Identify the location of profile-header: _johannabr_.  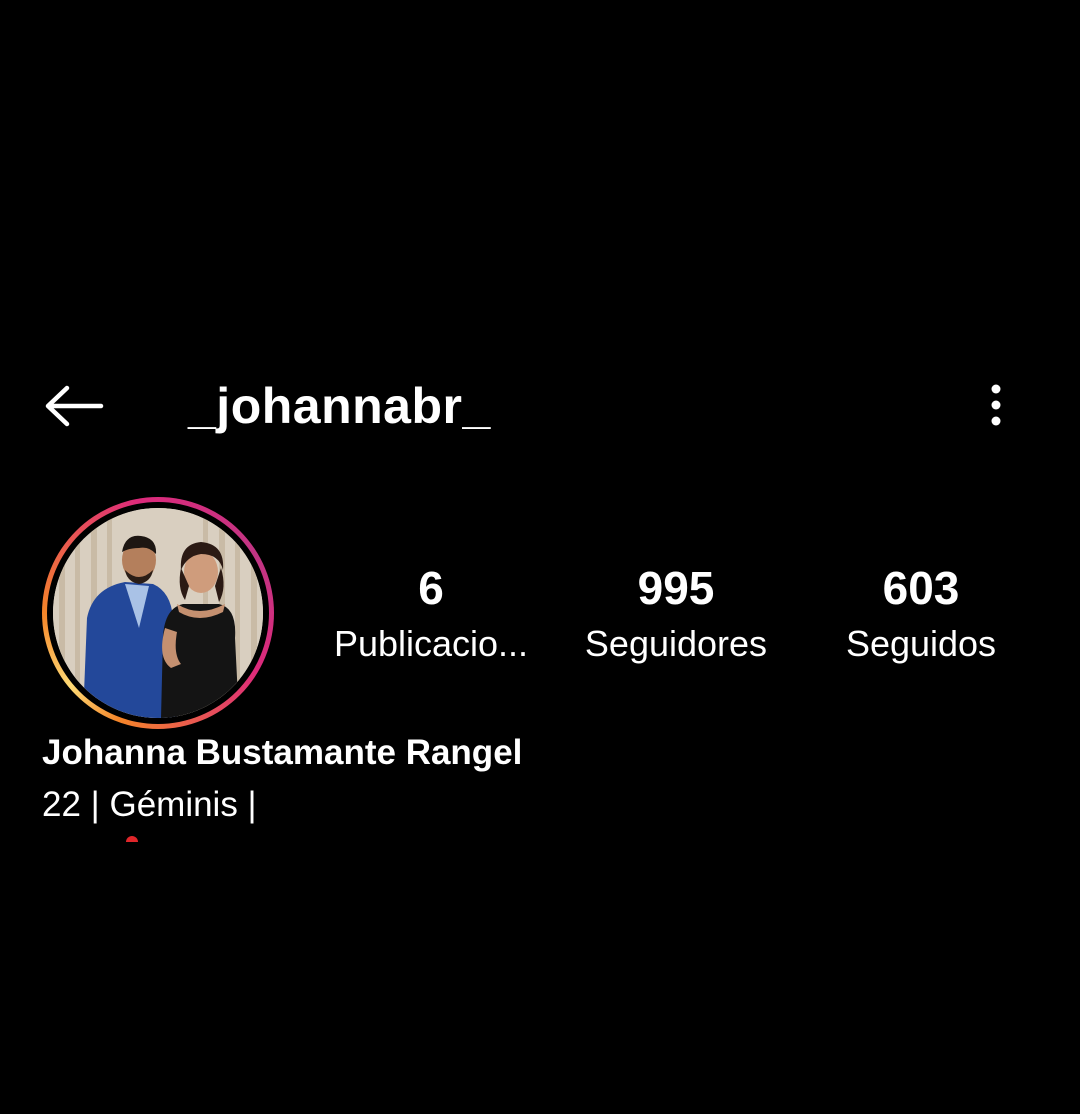
(540, 406).